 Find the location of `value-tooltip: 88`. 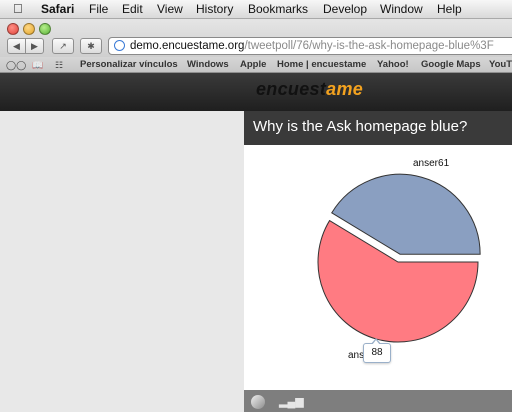

value-tooltip: 88 is located at coordinates (377, 353).